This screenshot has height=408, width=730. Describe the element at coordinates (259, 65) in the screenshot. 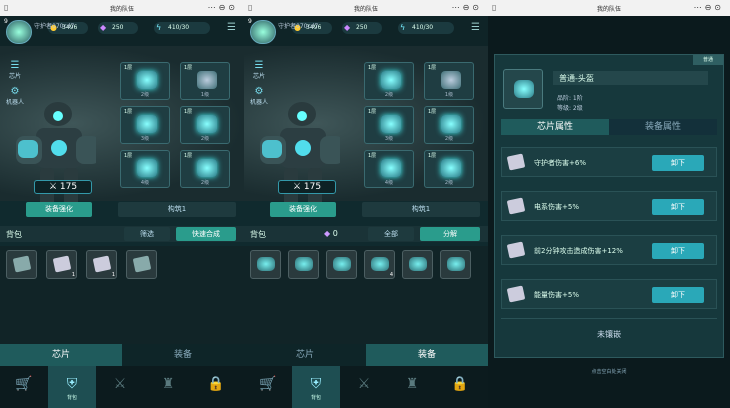

I see `chip-list-icon: ☰` at that location.